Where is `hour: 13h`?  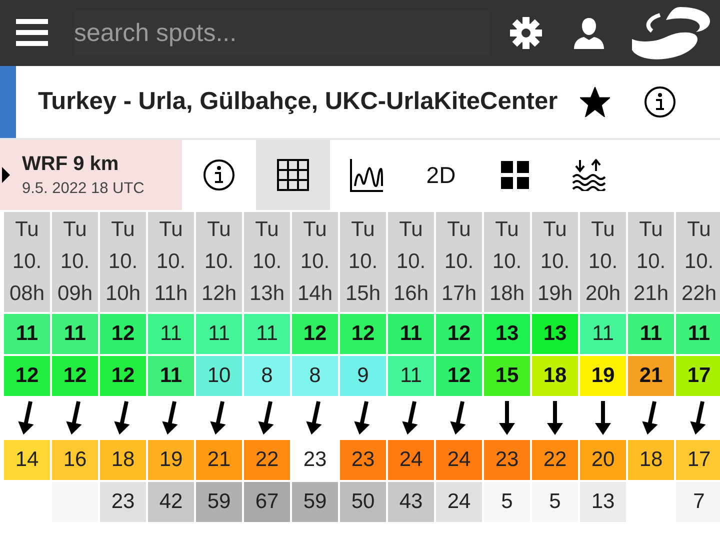
hour: 13h is located at coordinates (267, 294).